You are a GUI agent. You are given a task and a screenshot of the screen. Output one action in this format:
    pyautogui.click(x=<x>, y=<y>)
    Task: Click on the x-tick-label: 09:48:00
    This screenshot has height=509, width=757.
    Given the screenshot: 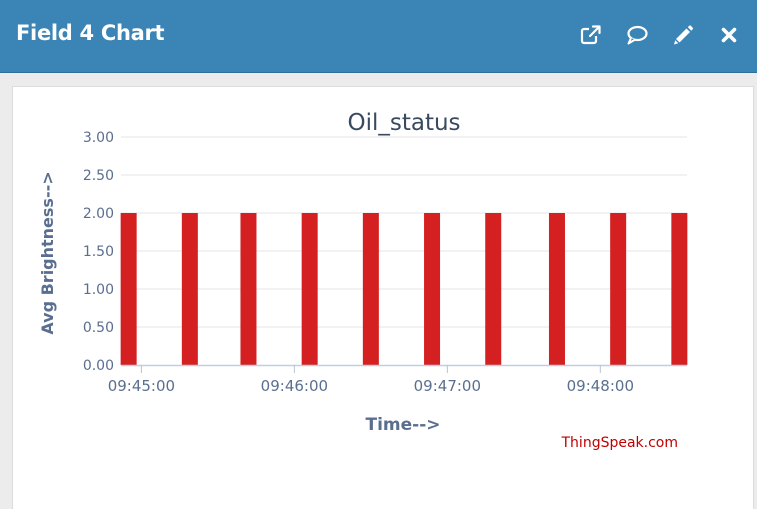 What is the action you would take?
    pyautogui.click(x=600, y=386)
    